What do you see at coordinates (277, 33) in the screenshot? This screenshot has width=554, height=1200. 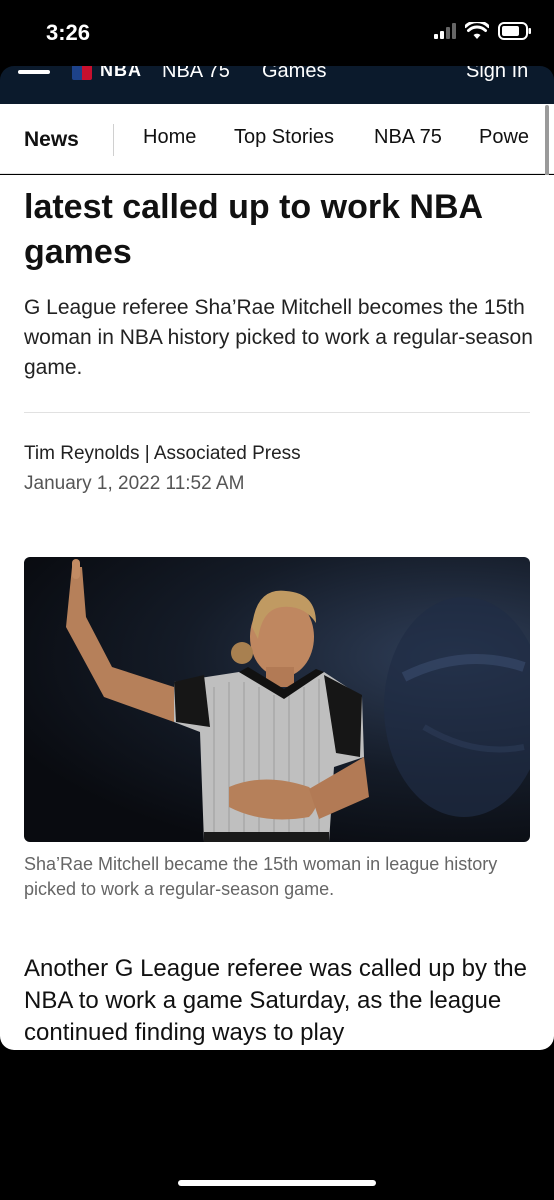 I see `status-bar: 3:26` at bounding box center [277, 33].